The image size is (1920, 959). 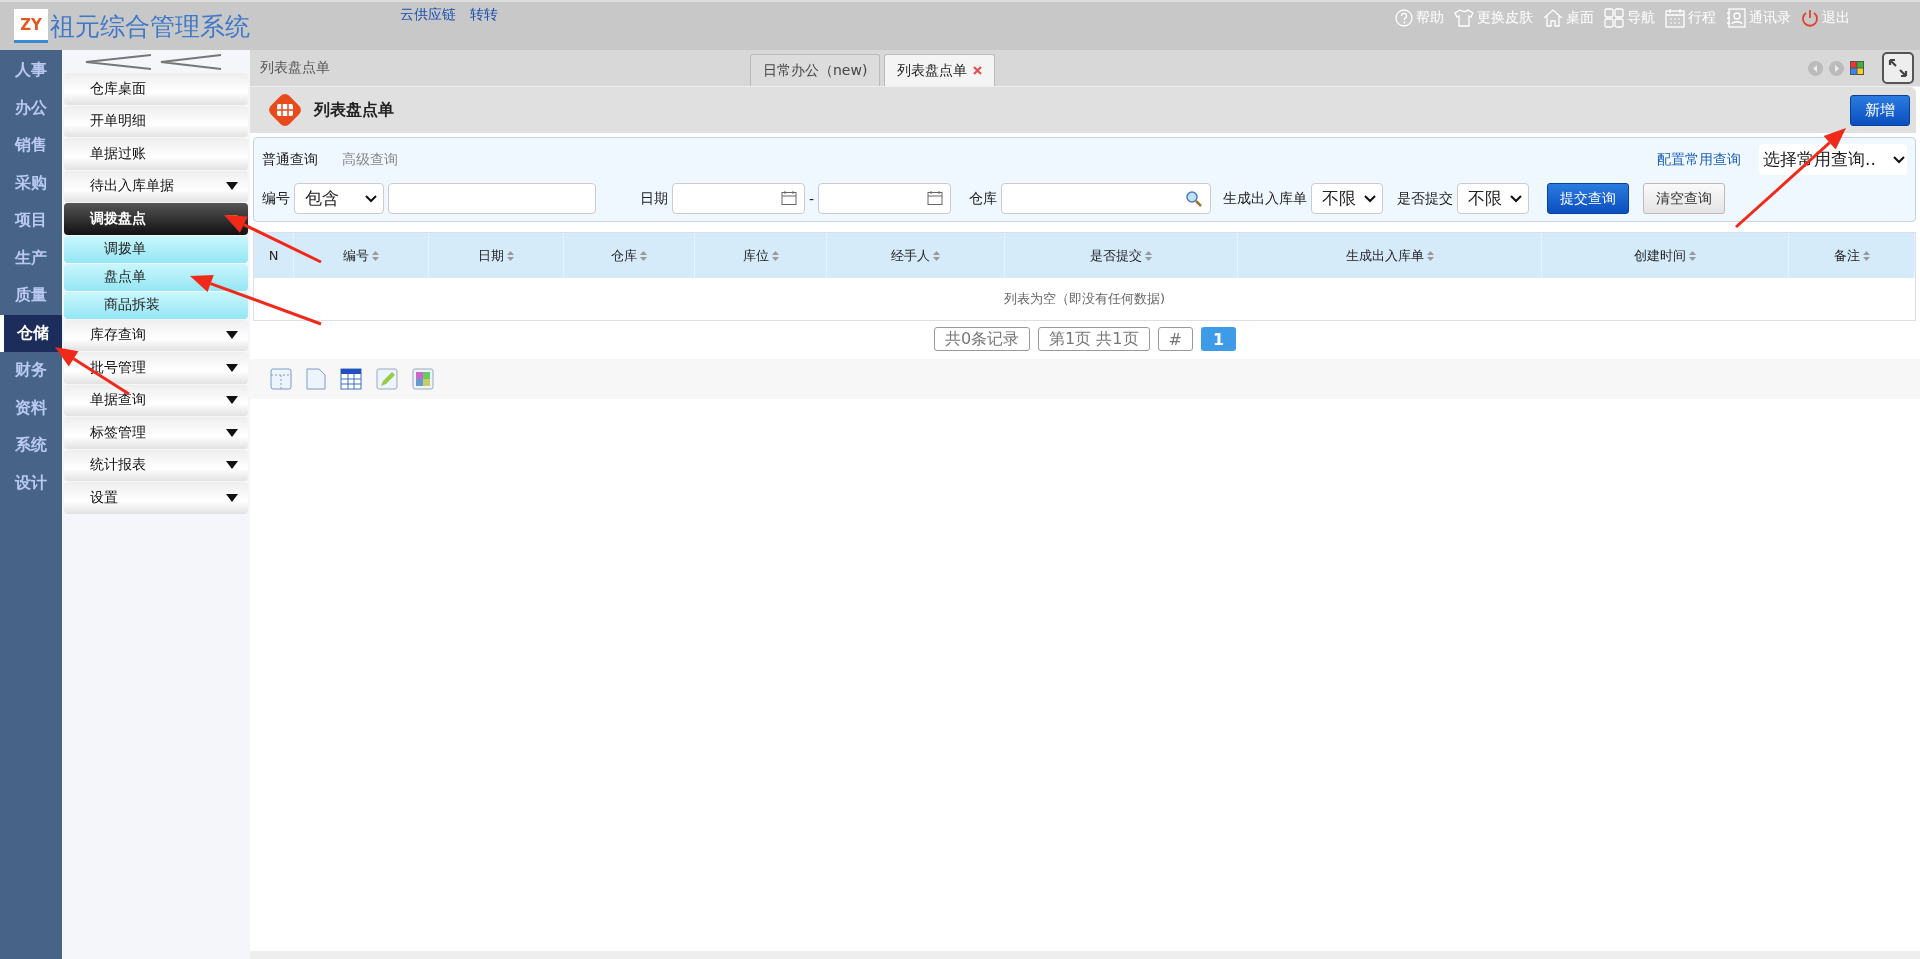 What do you see at coordinates (387, 379) in the screenshot?
I see `pencil-icon` at bounding box center [387, 379].